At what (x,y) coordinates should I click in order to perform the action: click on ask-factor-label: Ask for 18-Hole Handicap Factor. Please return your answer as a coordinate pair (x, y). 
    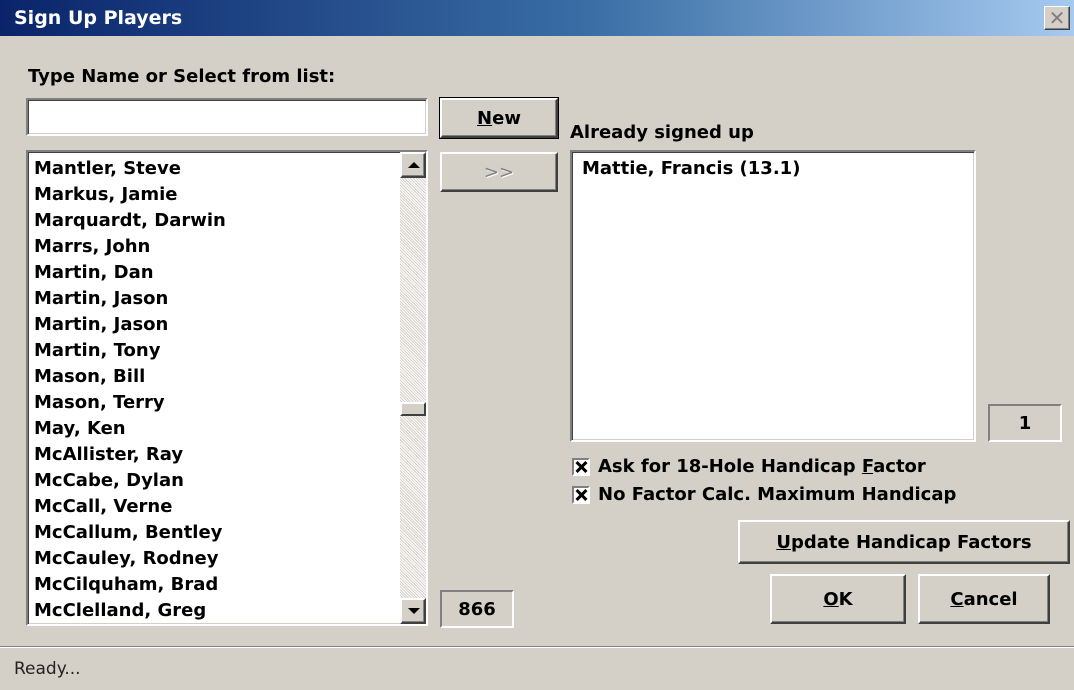
    Looking at the image, I should click on (762, 466).